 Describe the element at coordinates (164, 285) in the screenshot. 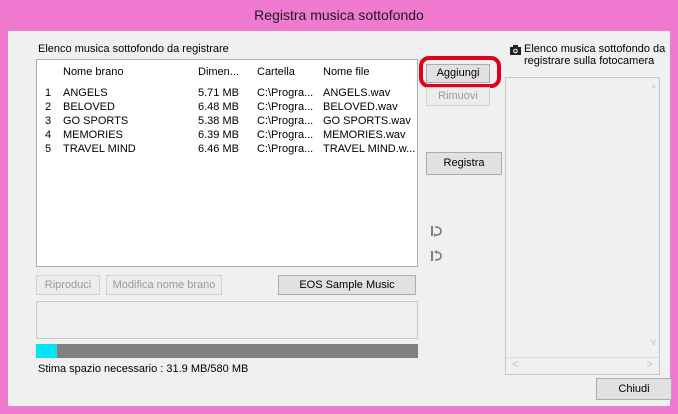

I see `rename-song-button: Modifica nome brano` at that location.